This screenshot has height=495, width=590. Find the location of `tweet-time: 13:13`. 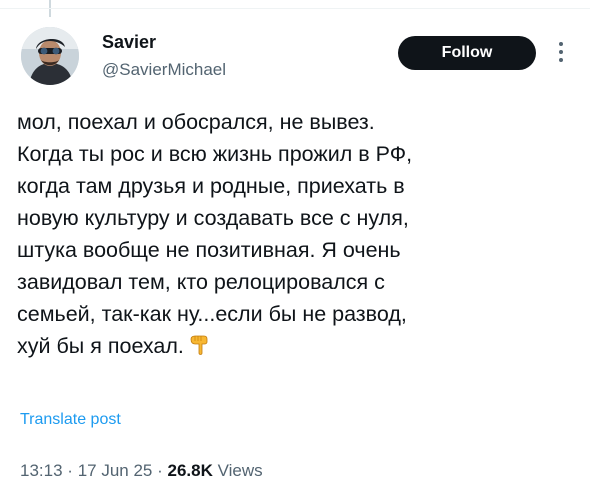

tweet-time: 13:13 is located at coordinates (41, 470).